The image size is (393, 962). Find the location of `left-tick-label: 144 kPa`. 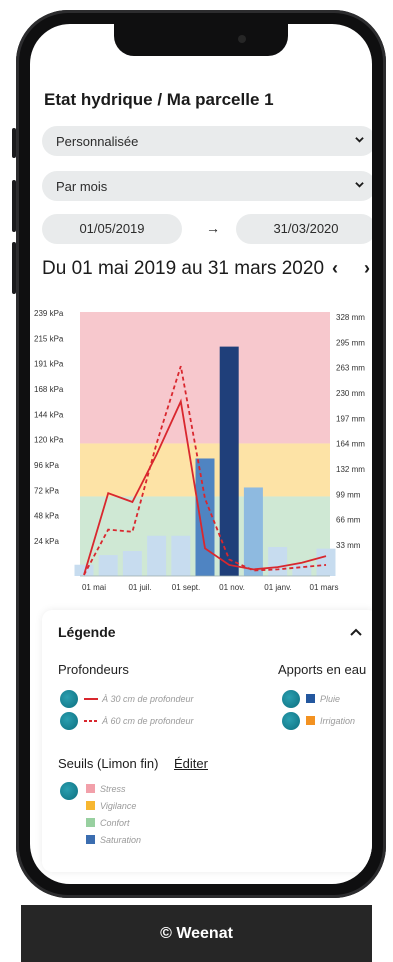

left-tick-label: 144 kPa is located at coordinates (49, 414).